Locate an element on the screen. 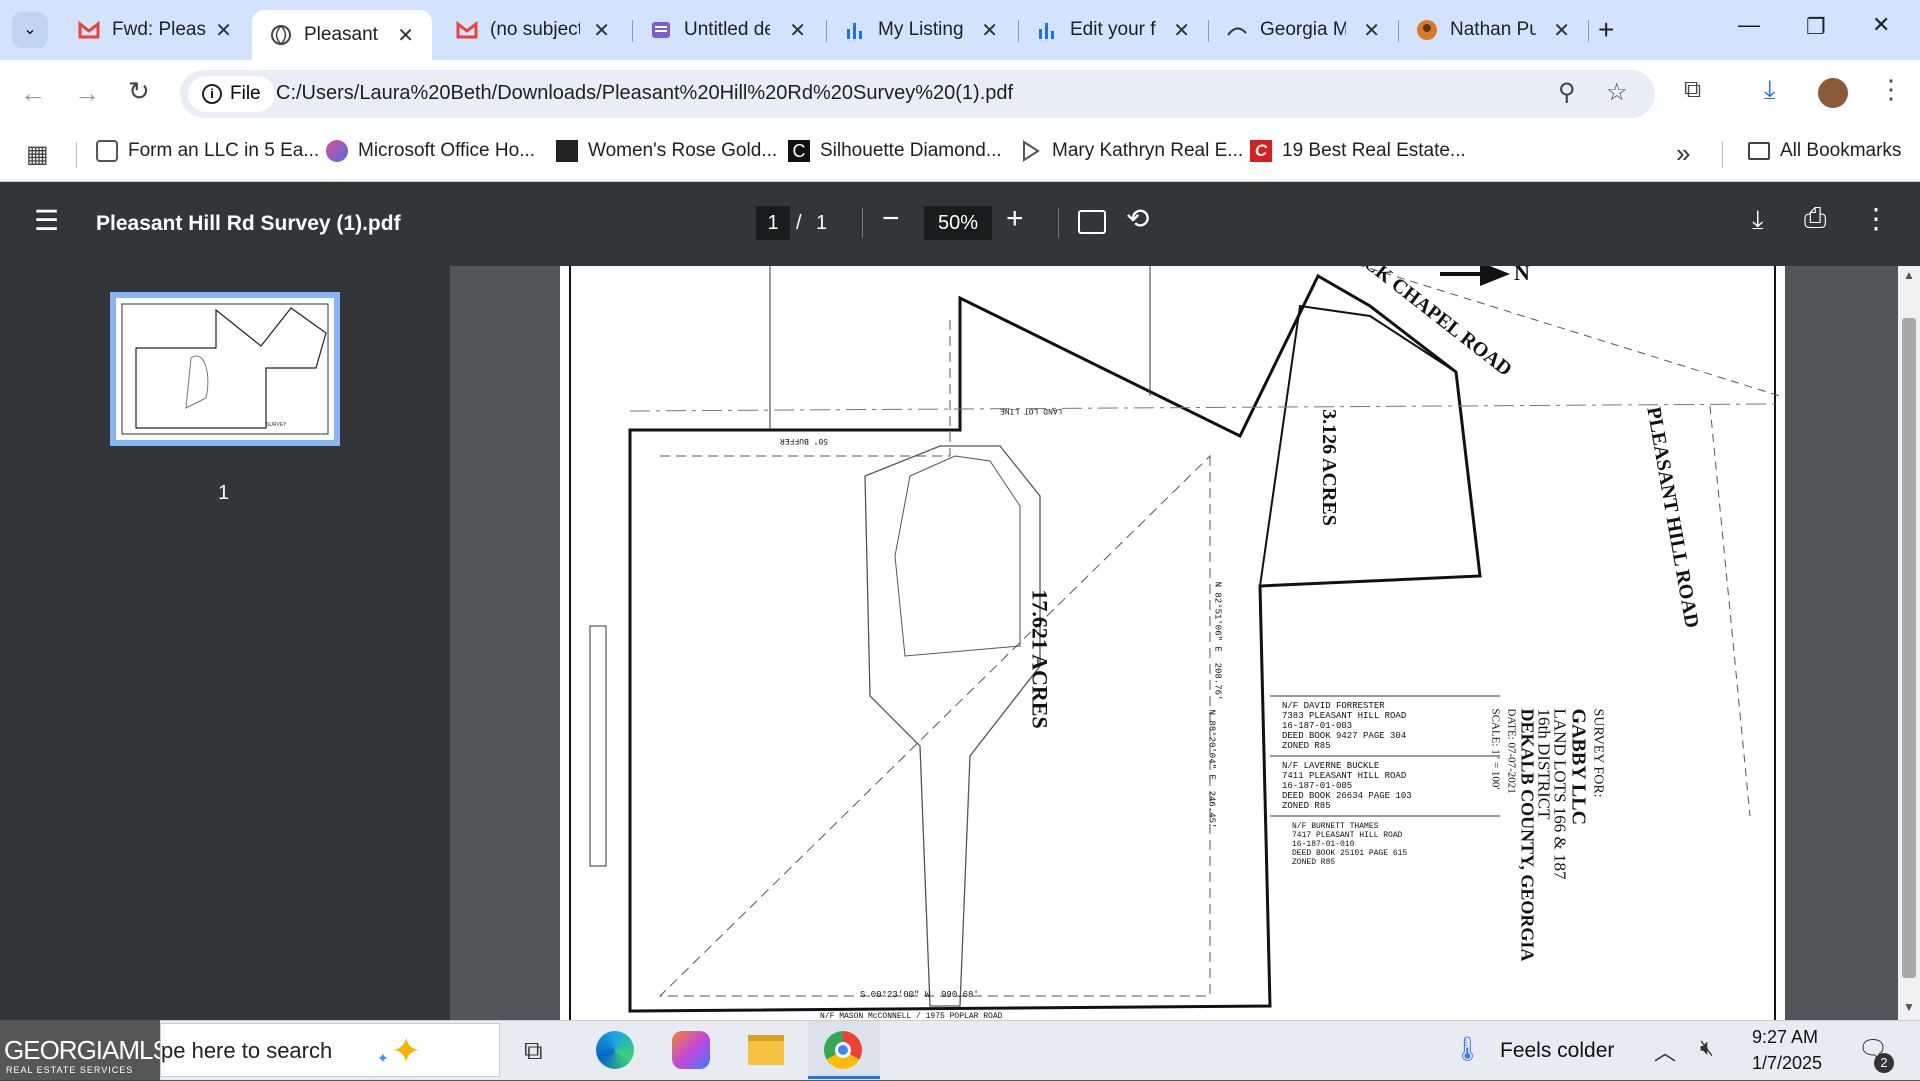 This screenshot has height=1081, width=1920. right-call: N 82°51'06" E 208.76' is located at coordinates (1217, 641).